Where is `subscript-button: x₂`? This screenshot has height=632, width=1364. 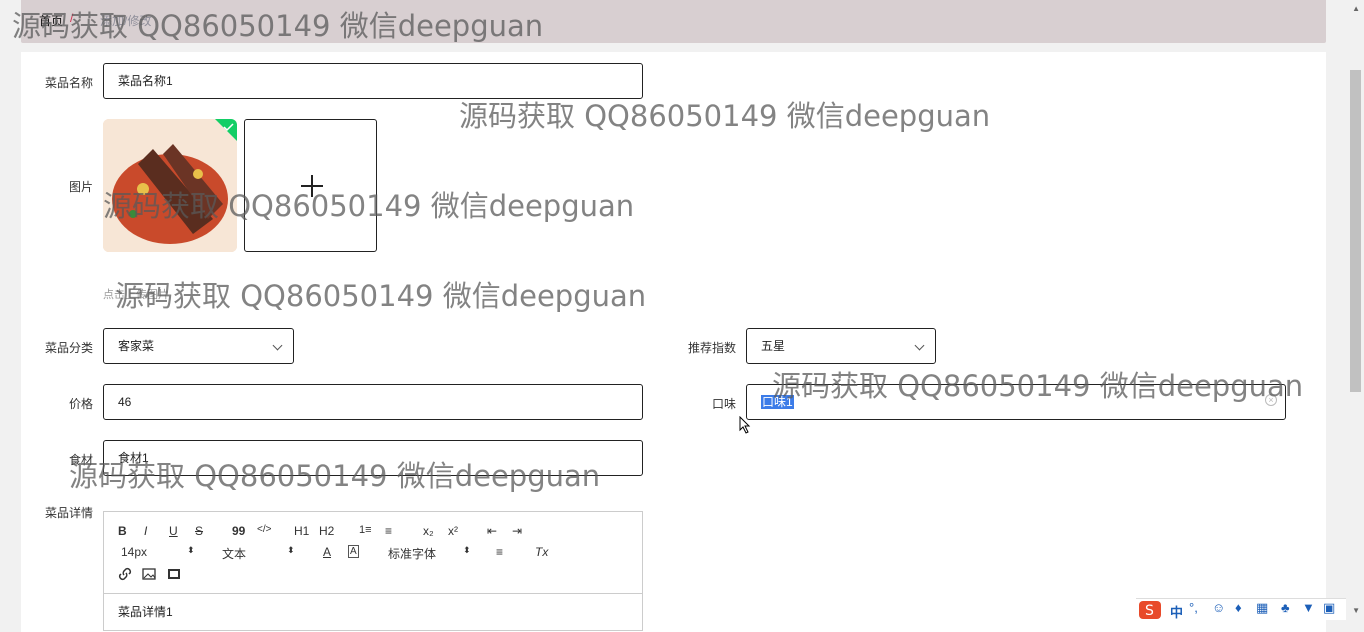
subscript-button: x₂ is located at coordinates (428, 531).